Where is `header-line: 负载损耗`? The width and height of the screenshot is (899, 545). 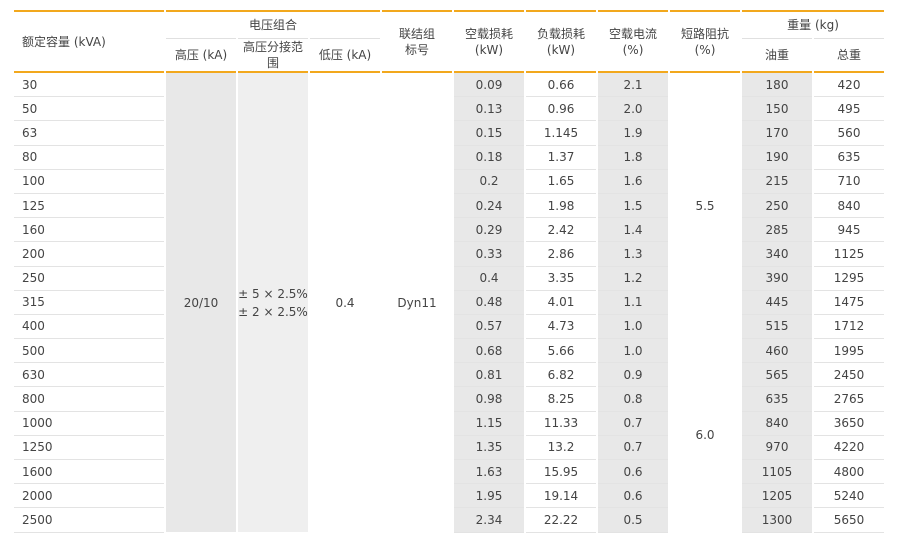
header-line: 负载损耗 is located at coordinates (560, 33).